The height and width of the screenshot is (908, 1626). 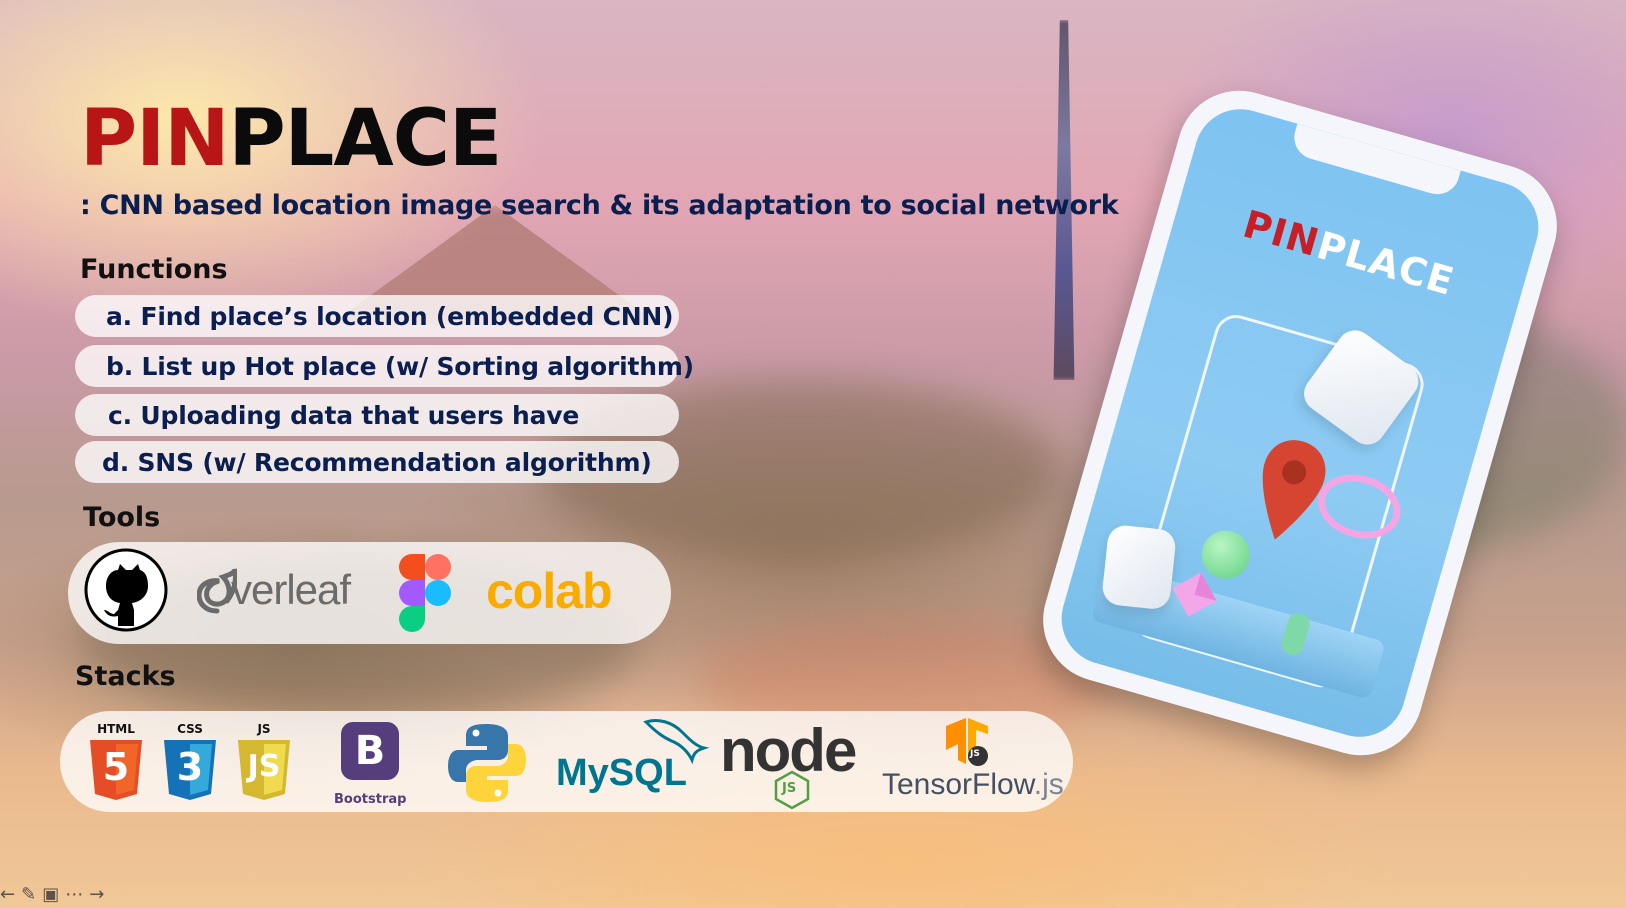 I want to click on mysql-logo: MySQL, so click(x=633, y=756).